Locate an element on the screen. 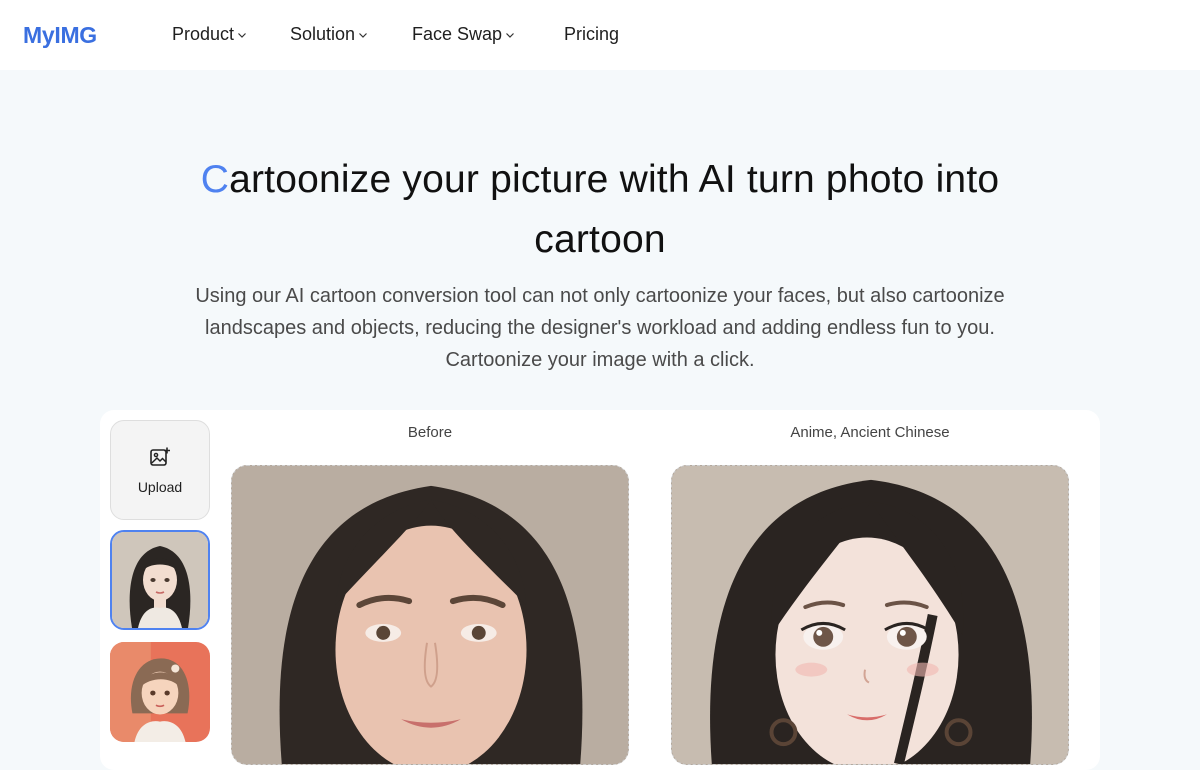 This screenshot has width=1200, height=770. nav-solution: Solution is located at coordinates (329, 34).